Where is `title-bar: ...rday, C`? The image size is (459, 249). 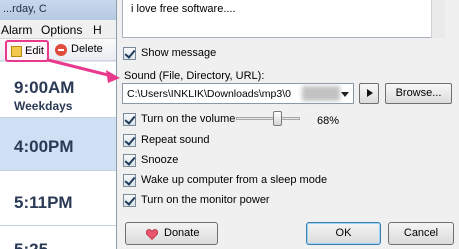
title-bar: ...rday, C is located at coordinates (58, 10).